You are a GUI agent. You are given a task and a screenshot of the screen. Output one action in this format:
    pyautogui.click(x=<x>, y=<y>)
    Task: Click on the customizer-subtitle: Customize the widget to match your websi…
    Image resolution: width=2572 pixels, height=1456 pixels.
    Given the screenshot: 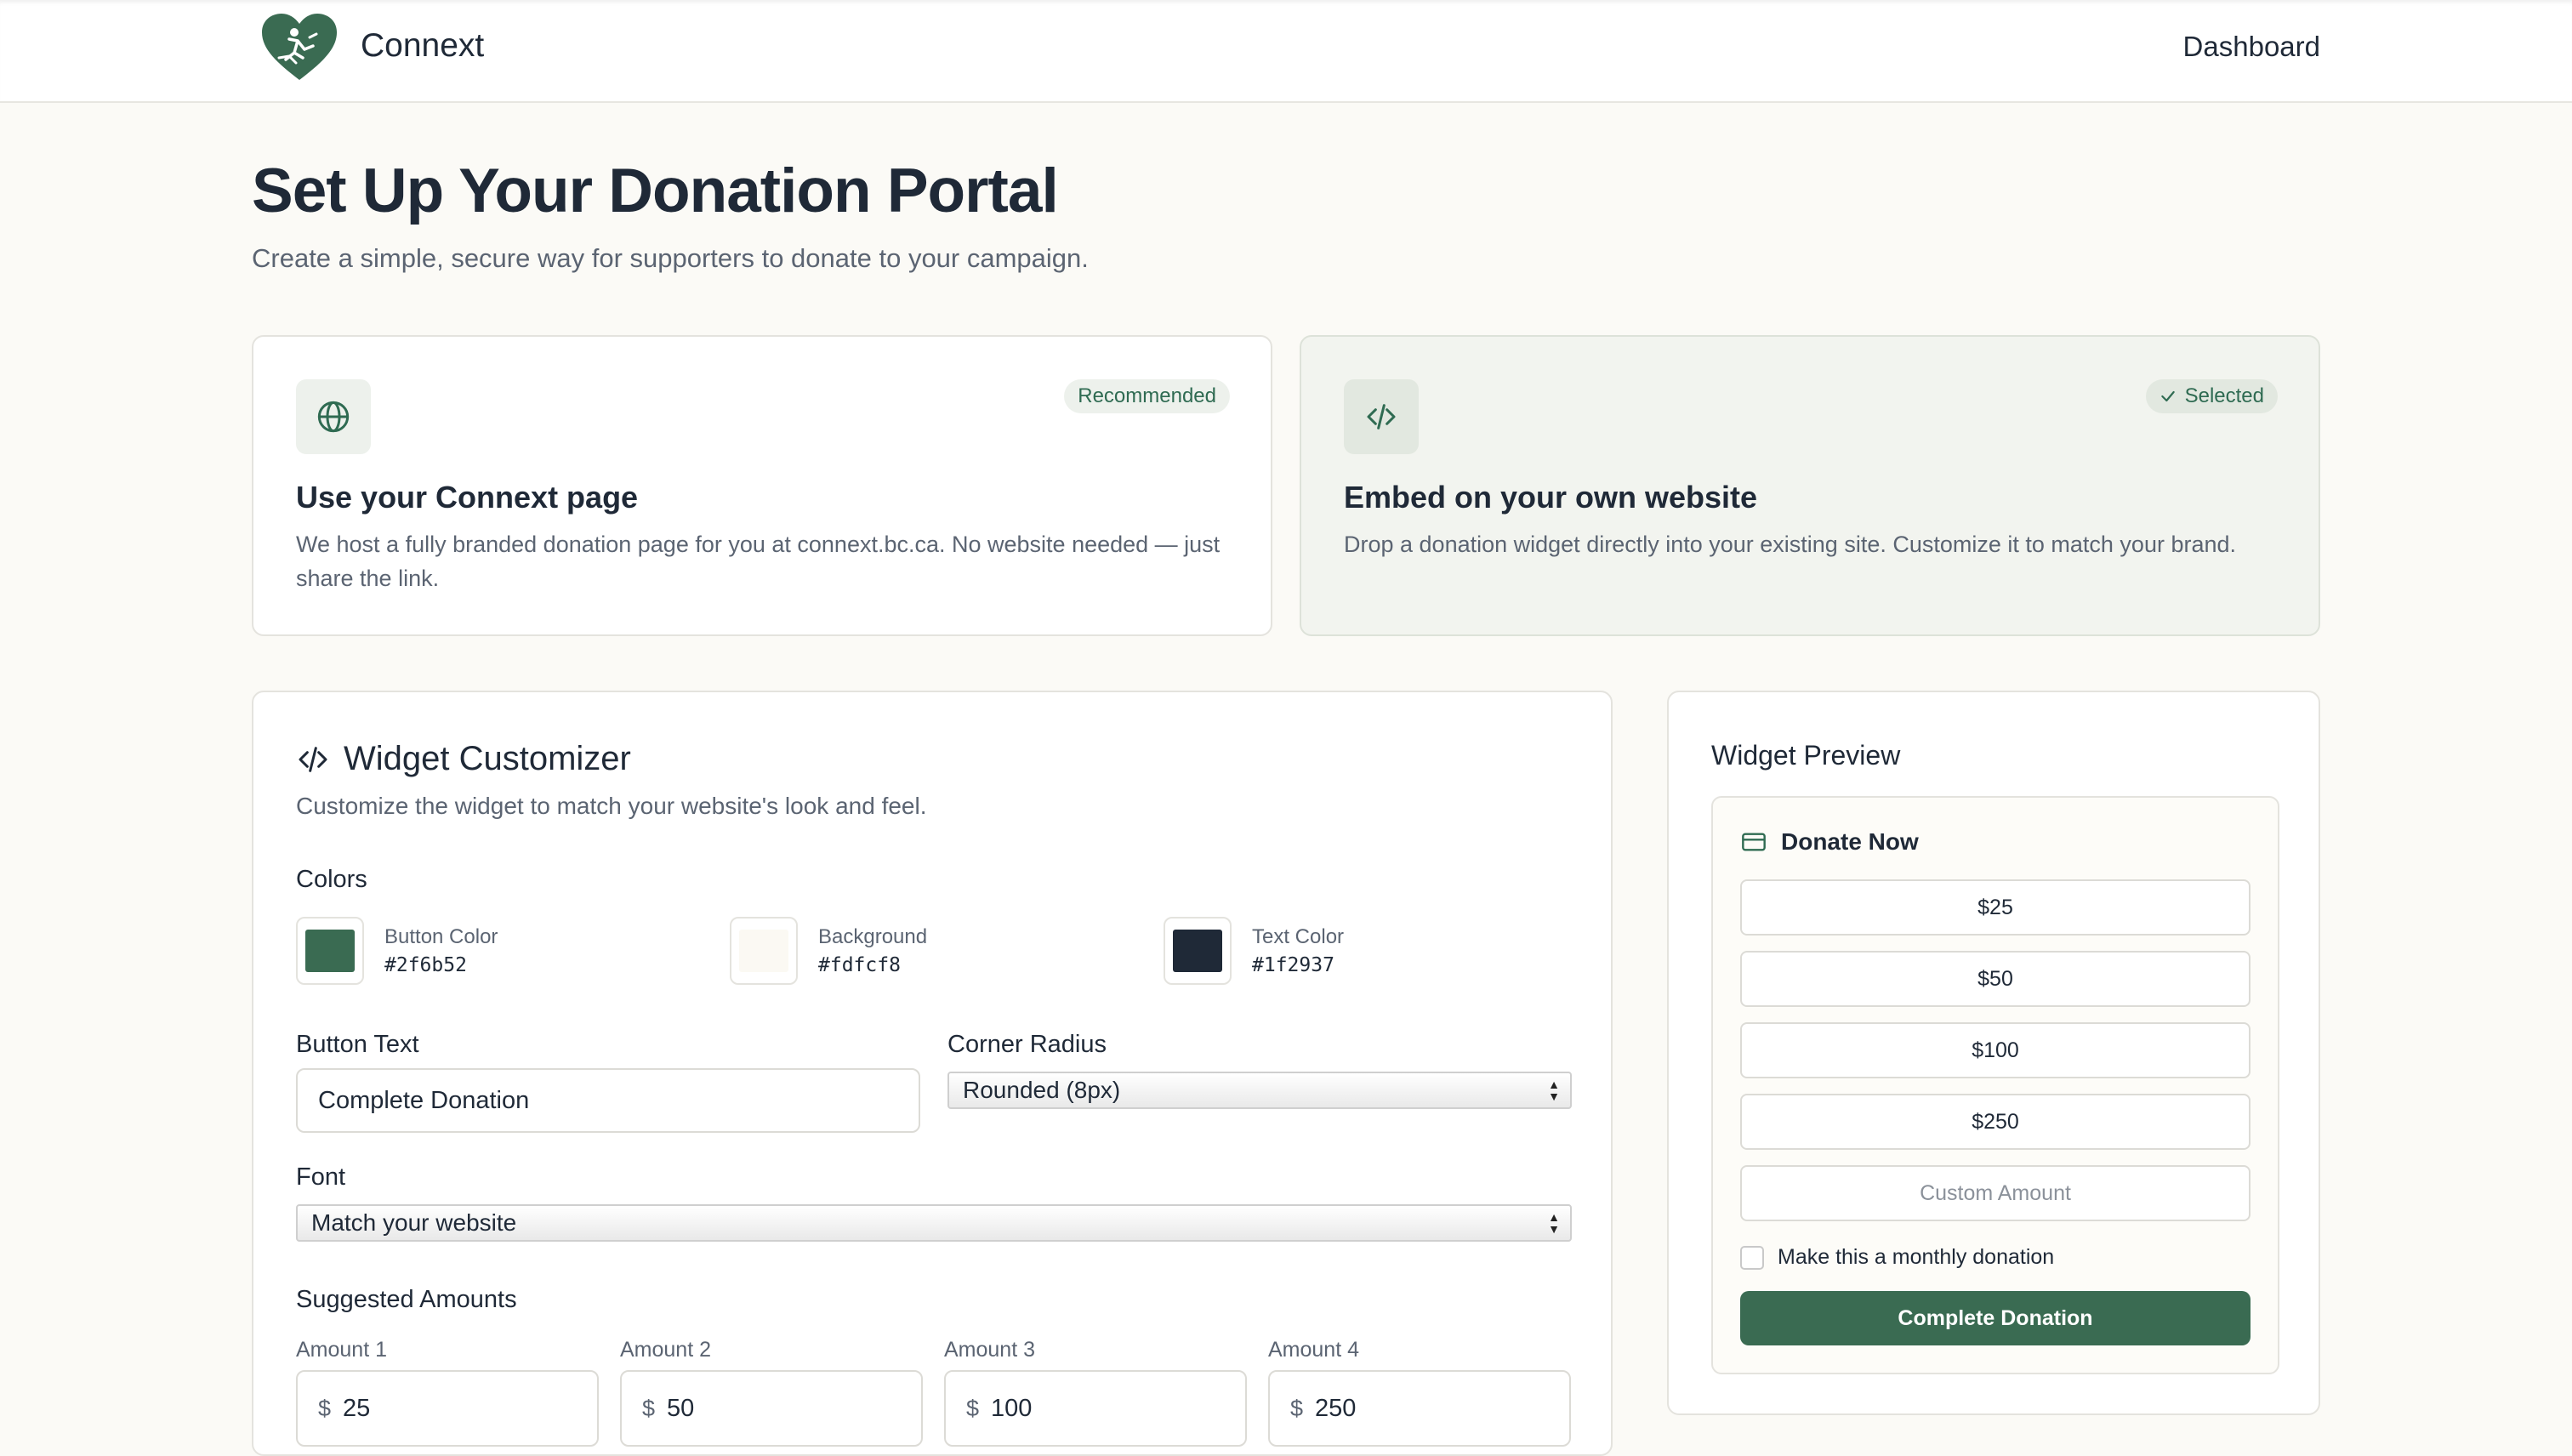 What is the action you would take?
    pyautogui.click(x=612, y=806)
    